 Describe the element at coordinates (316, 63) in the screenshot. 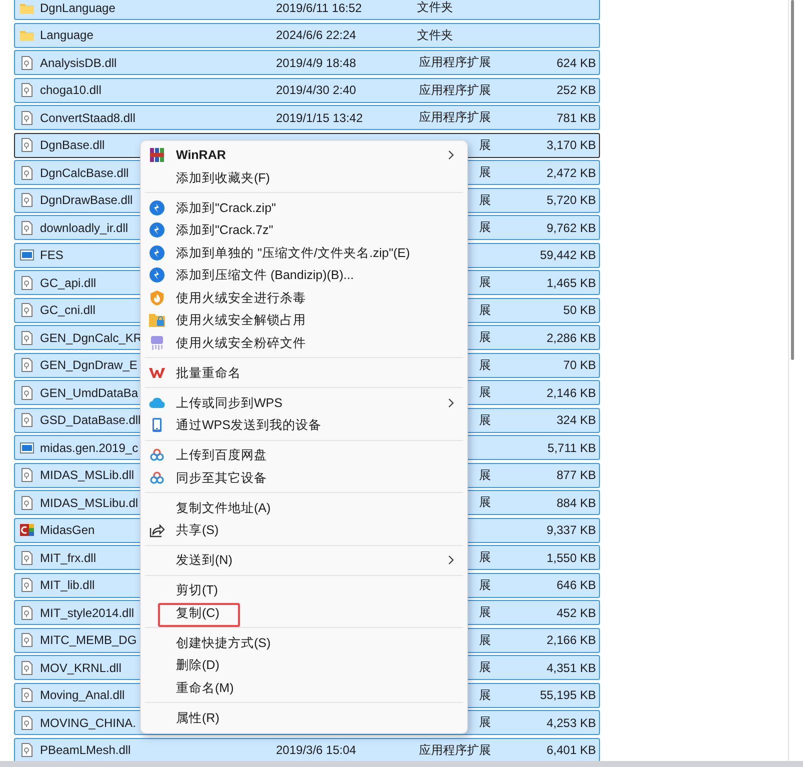

I see `file-date: 2019/4/9 18:48` at that location.